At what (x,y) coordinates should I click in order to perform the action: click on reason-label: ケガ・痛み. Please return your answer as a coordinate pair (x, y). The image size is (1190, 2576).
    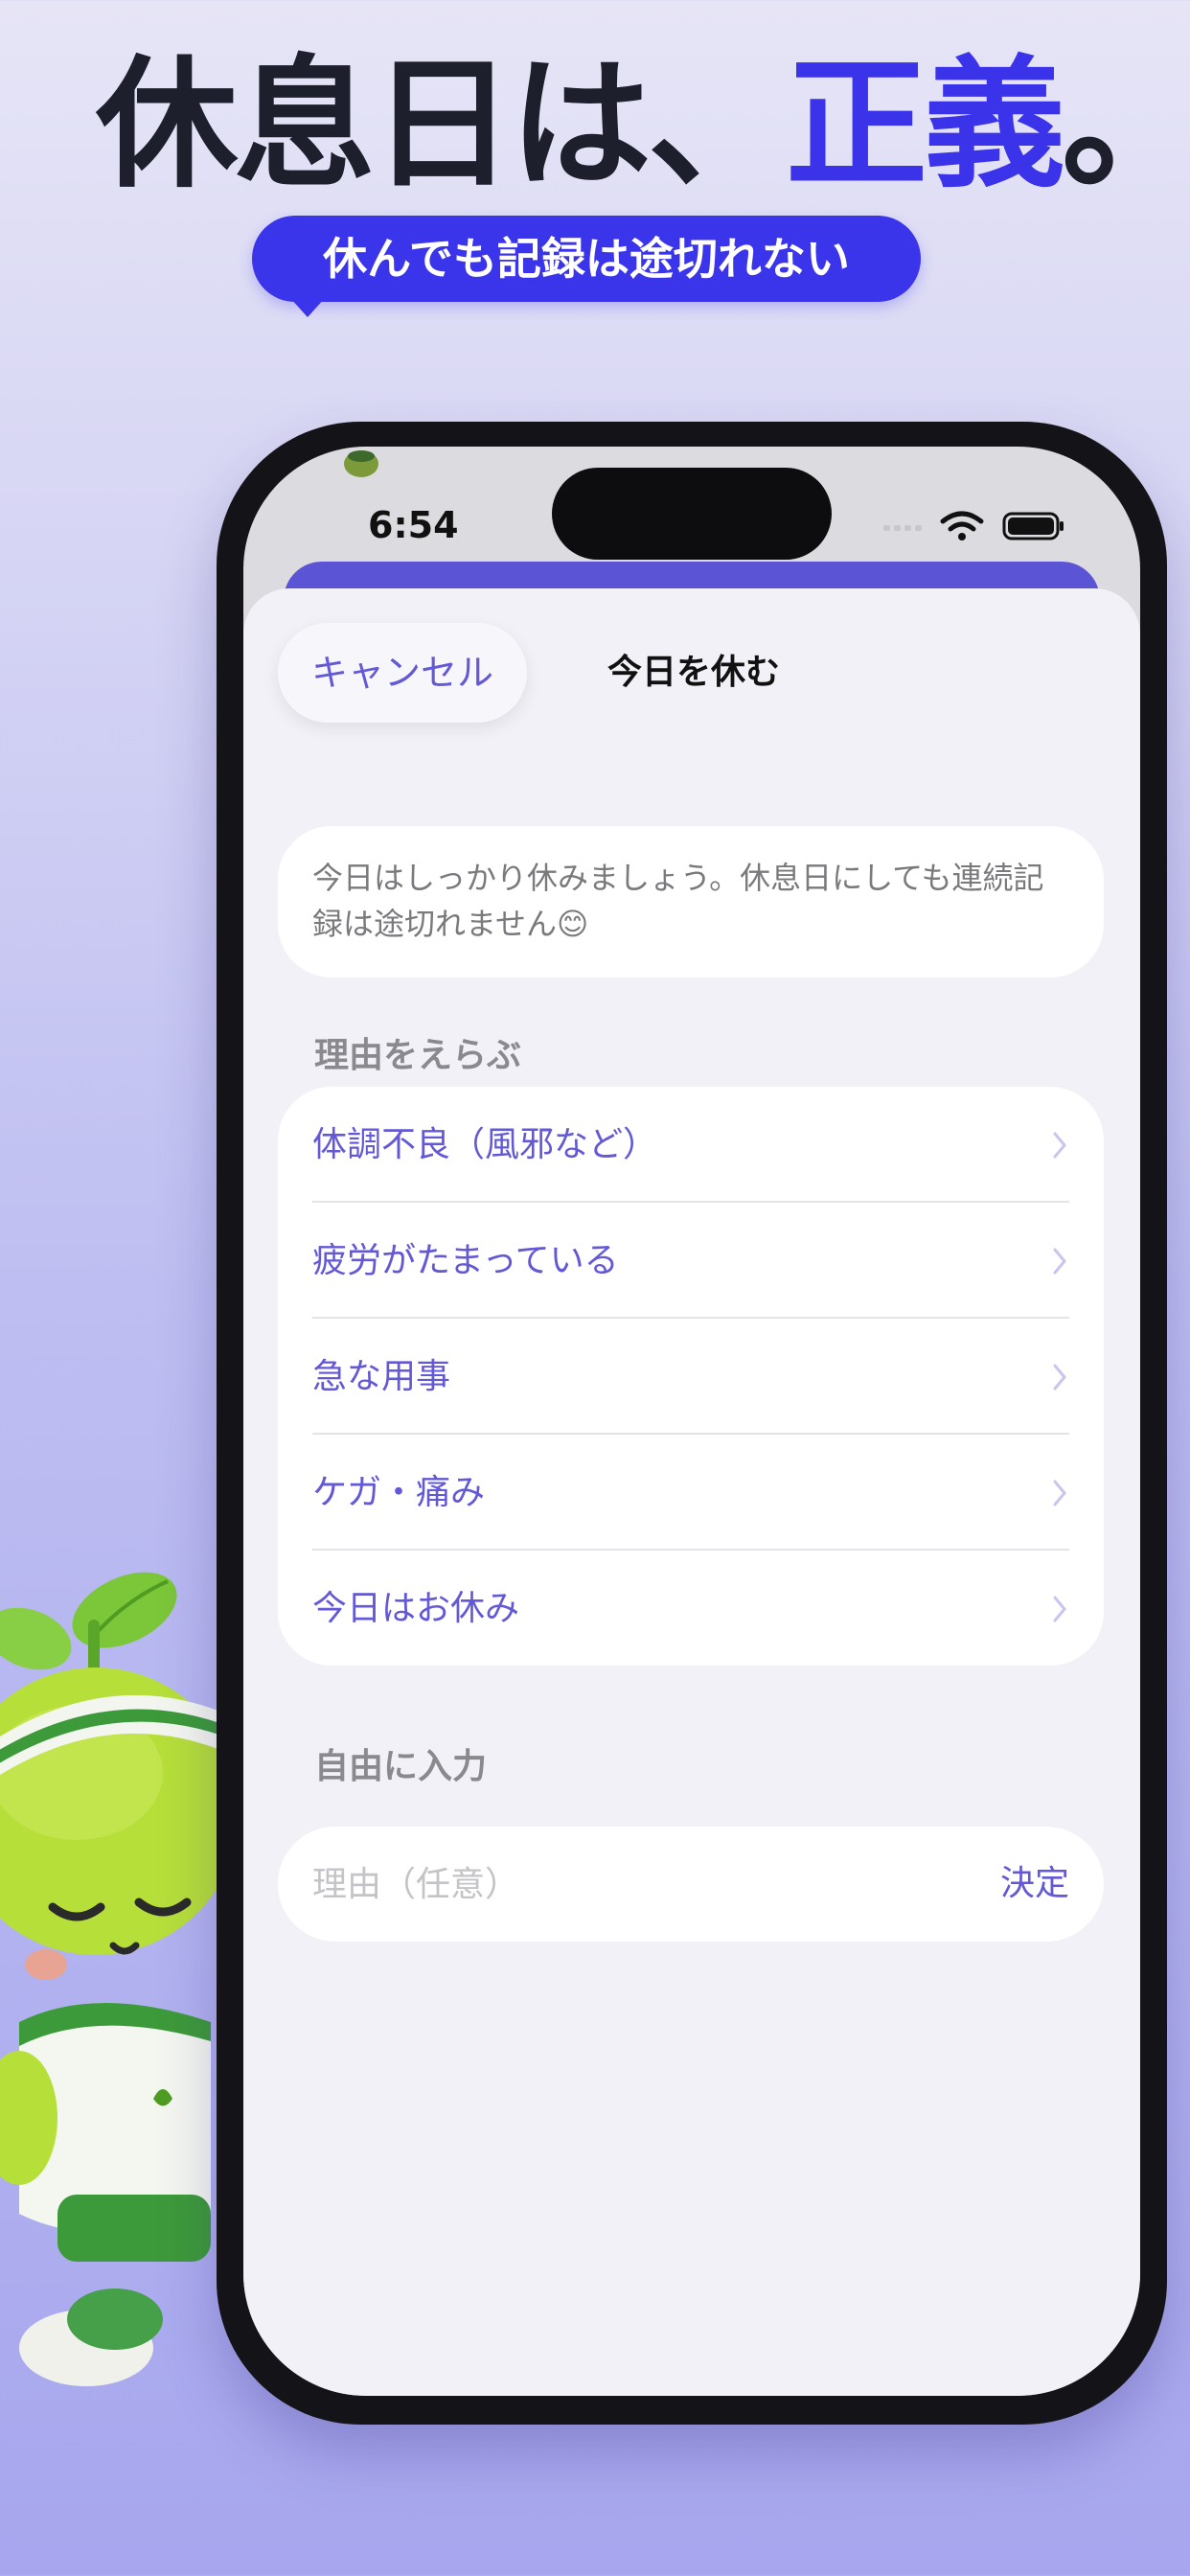
    Looking at the image, I should click on (399, 1492).